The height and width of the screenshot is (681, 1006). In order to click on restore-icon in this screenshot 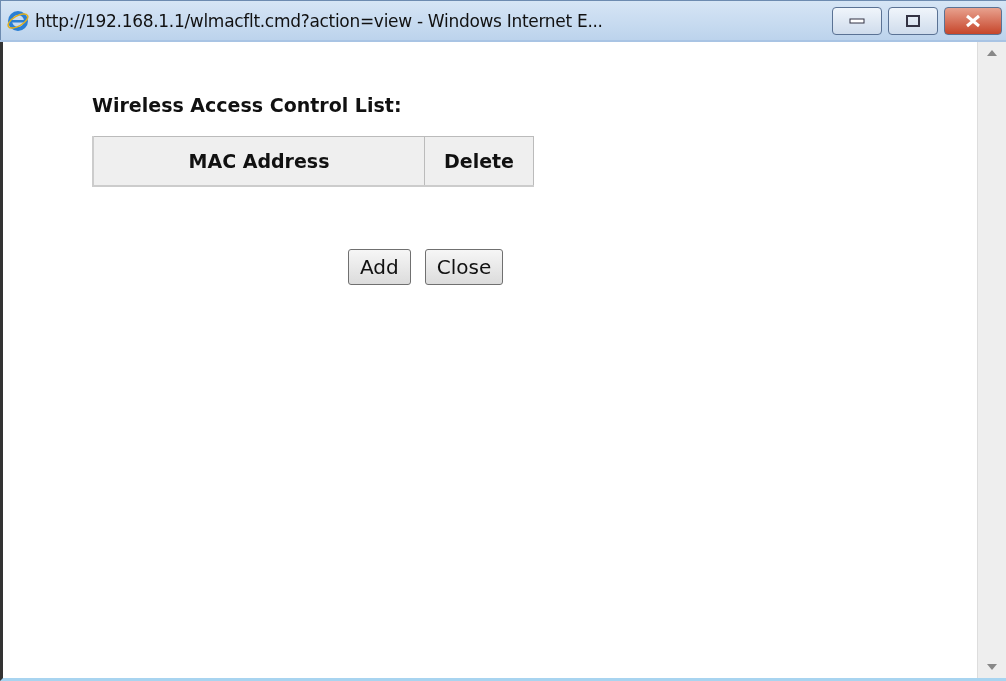, I will do `click(913, 20)`.